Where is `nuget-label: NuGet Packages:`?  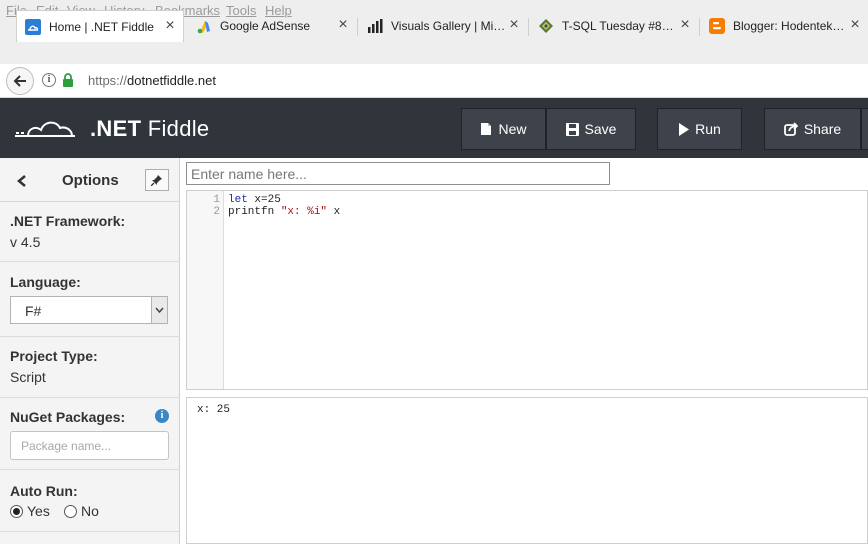
nuget-label: NuGet Packages: is located at coordinates (68, 417).